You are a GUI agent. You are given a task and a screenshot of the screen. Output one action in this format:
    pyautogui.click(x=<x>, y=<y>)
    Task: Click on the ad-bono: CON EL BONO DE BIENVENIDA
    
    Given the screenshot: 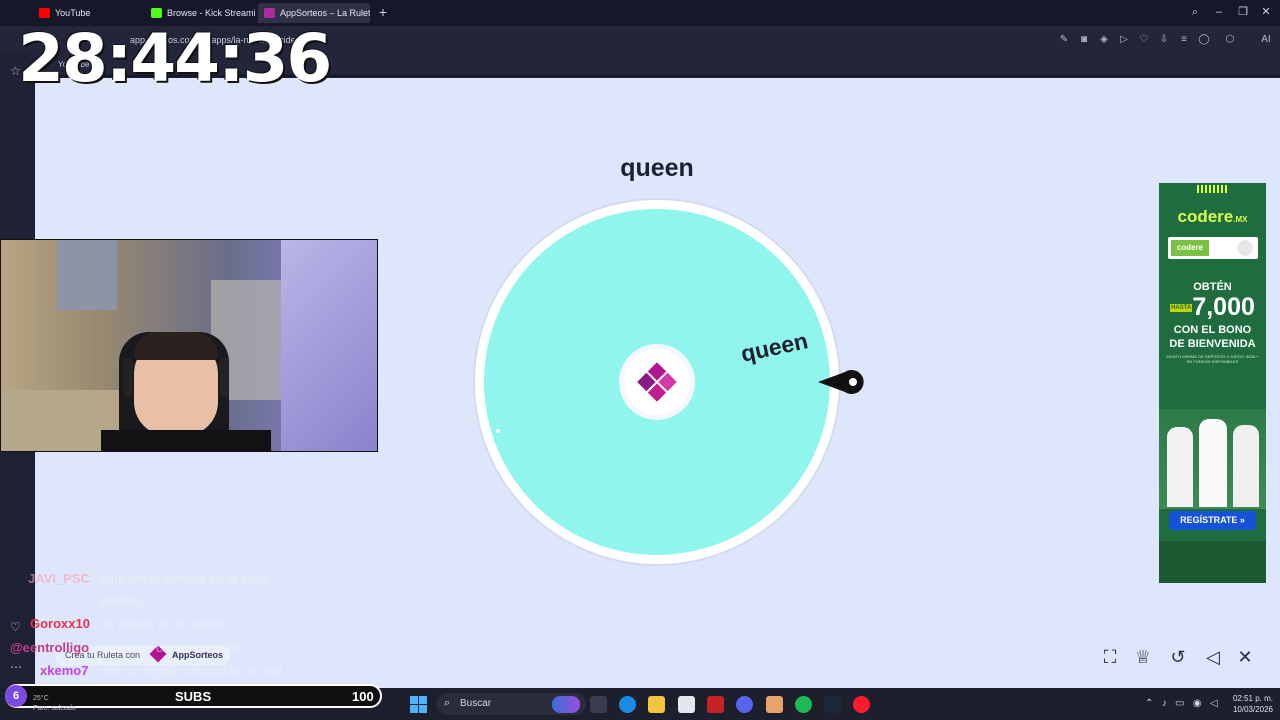 What is the action you would take?
    pyautogui.click(x=1212, y=337)
    